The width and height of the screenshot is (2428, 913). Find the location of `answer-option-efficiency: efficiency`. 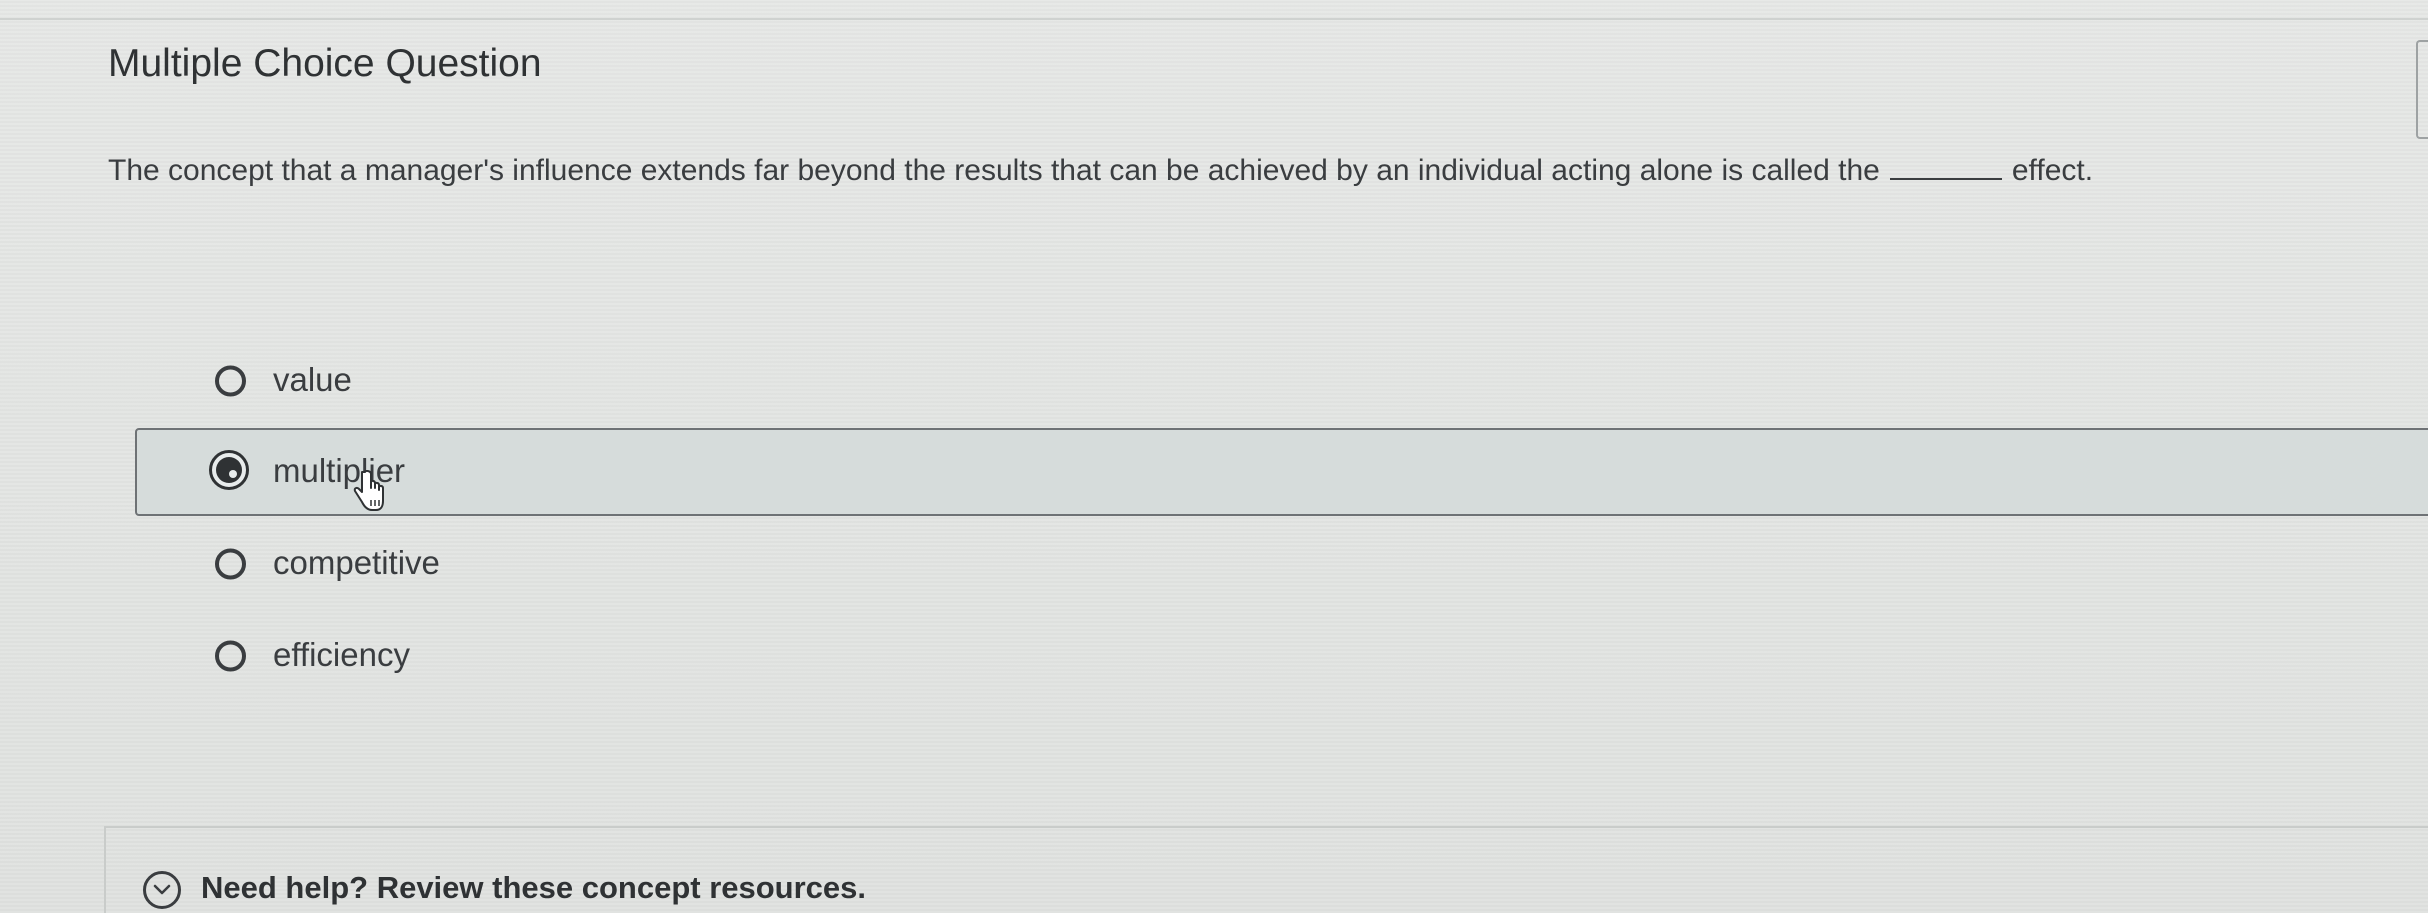

answer-option-efficiency: efficiency is located at coordinates (1214, 656).